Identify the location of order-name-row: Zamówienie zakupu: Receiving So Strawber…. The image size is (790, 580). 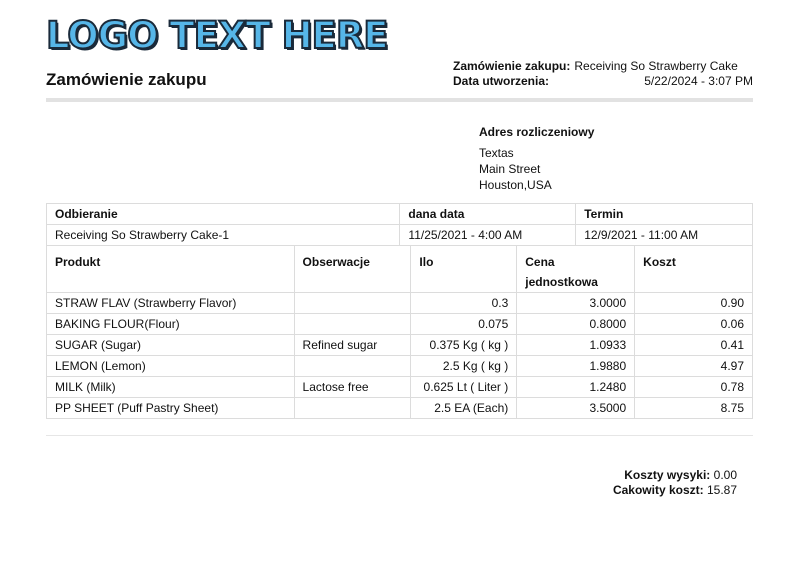
(603, 66).